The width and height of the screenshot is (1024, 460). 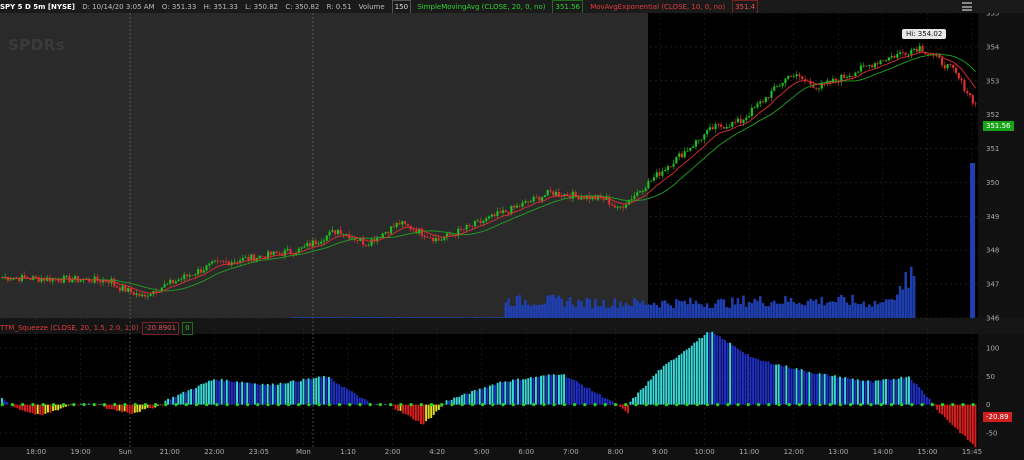 I want to click on volume-label: Volume, so click(x=372, y=7).